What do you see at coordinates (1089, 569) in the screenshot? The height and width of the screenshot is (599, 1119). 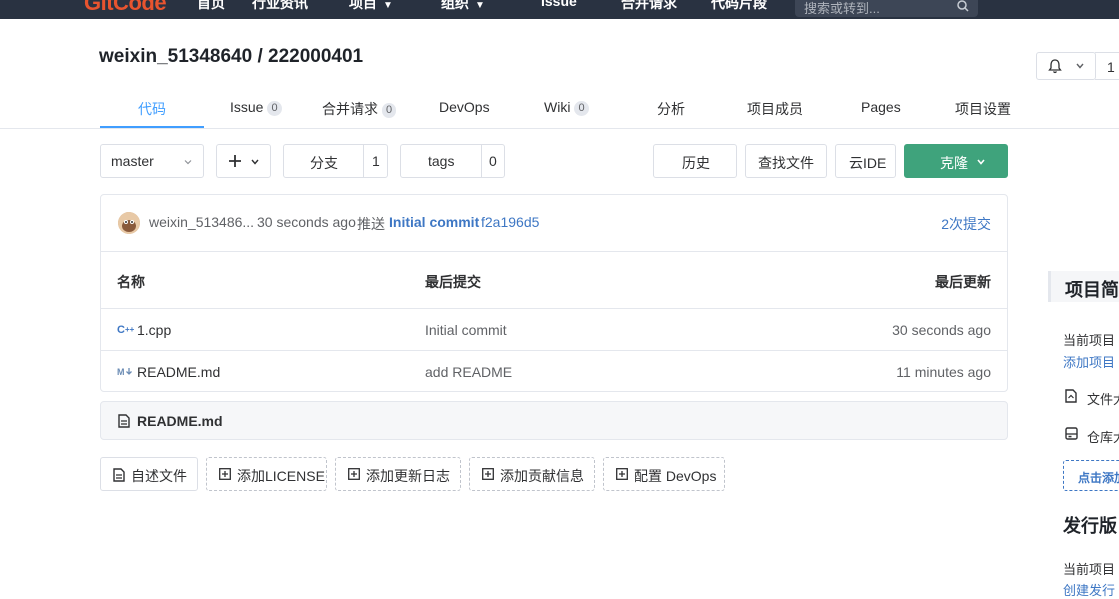 I see `release-text: 当前项目` at bounding box center [1089, 569].